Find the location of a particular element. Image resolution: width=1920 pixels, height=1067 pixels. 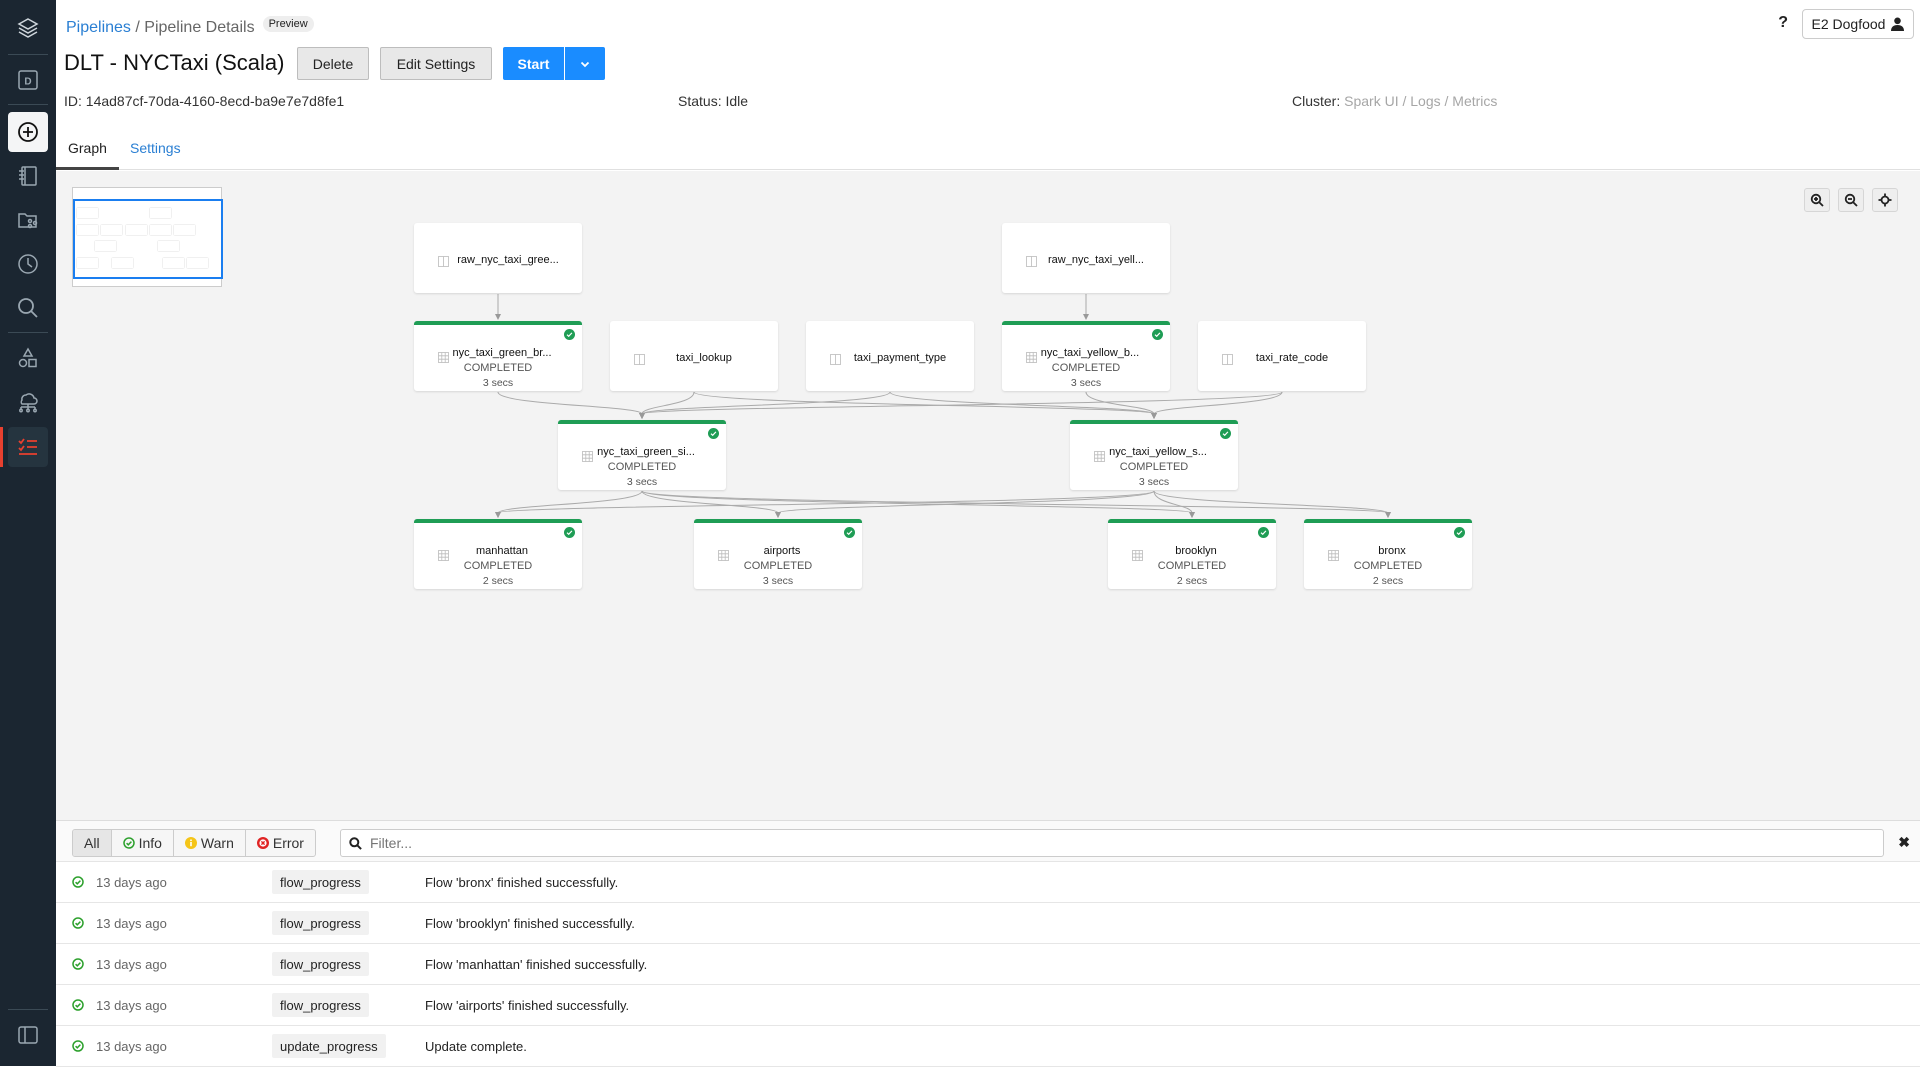

node-name: brooklyn is located at coordinates (1196, 551).